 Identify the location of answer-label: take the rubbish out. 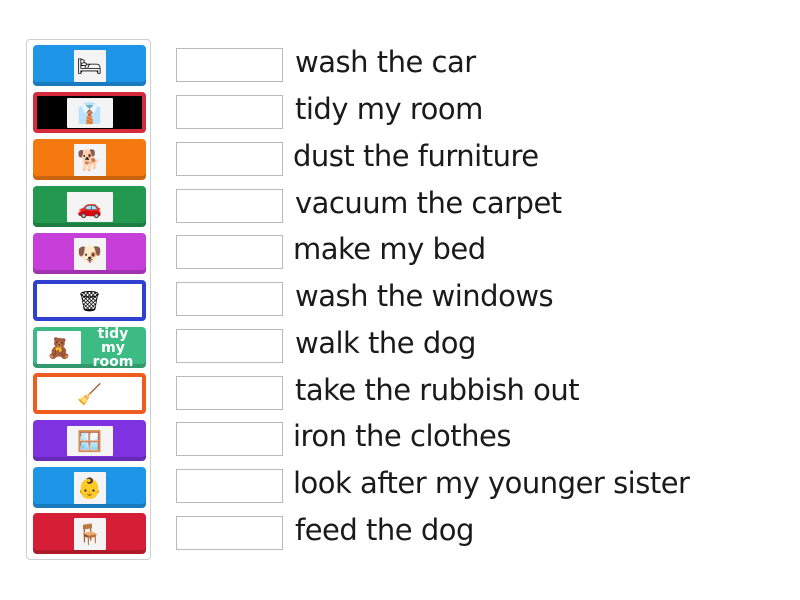
(437, 390).